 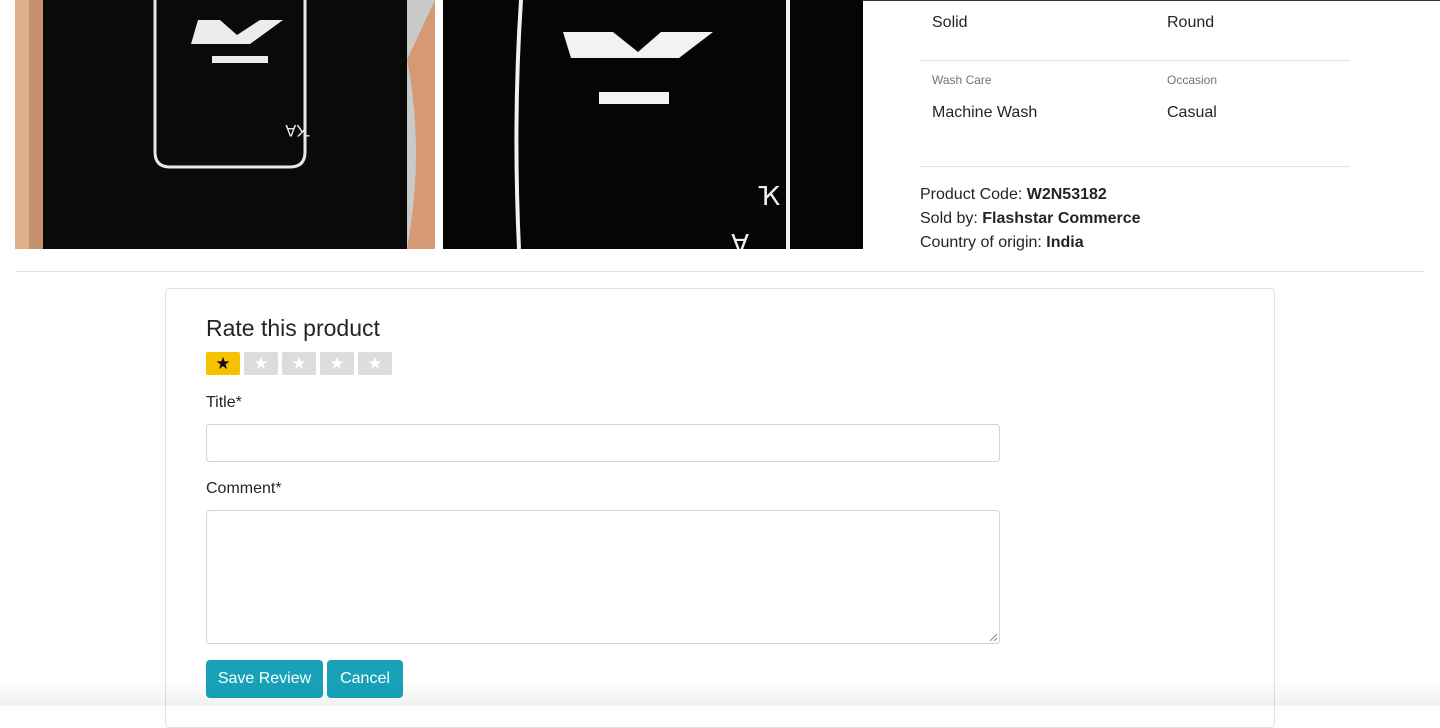 What do you see at coordinates (740, 238) in the screenshot?
I see `svg-text: A` at bounding box center [740, 238].